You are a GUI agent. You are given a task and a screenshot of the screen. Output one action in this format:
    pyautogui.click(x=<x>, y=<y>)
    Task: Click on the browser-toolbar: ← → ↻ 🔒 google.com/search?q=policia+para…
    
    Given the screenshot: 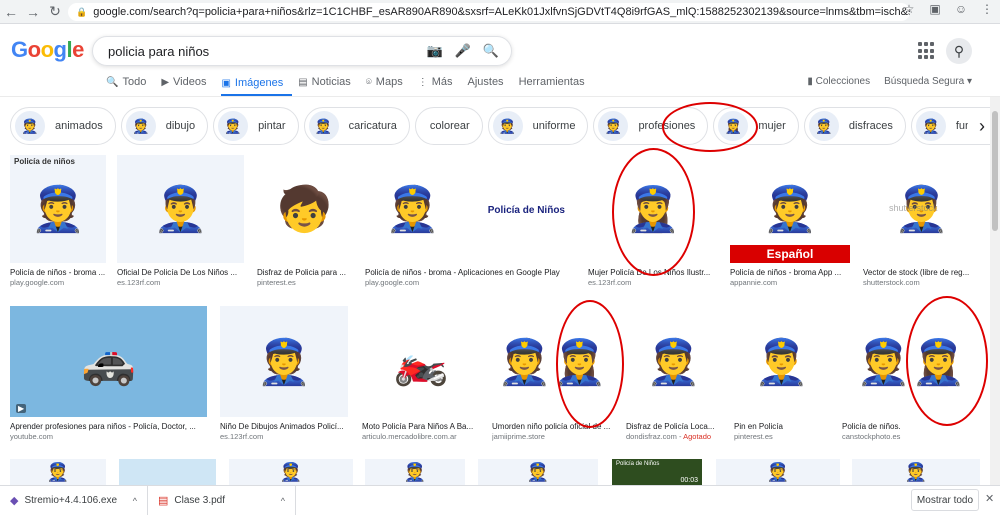 What is the action you would take?
    pyautogui.click(x=500, y=12)
    